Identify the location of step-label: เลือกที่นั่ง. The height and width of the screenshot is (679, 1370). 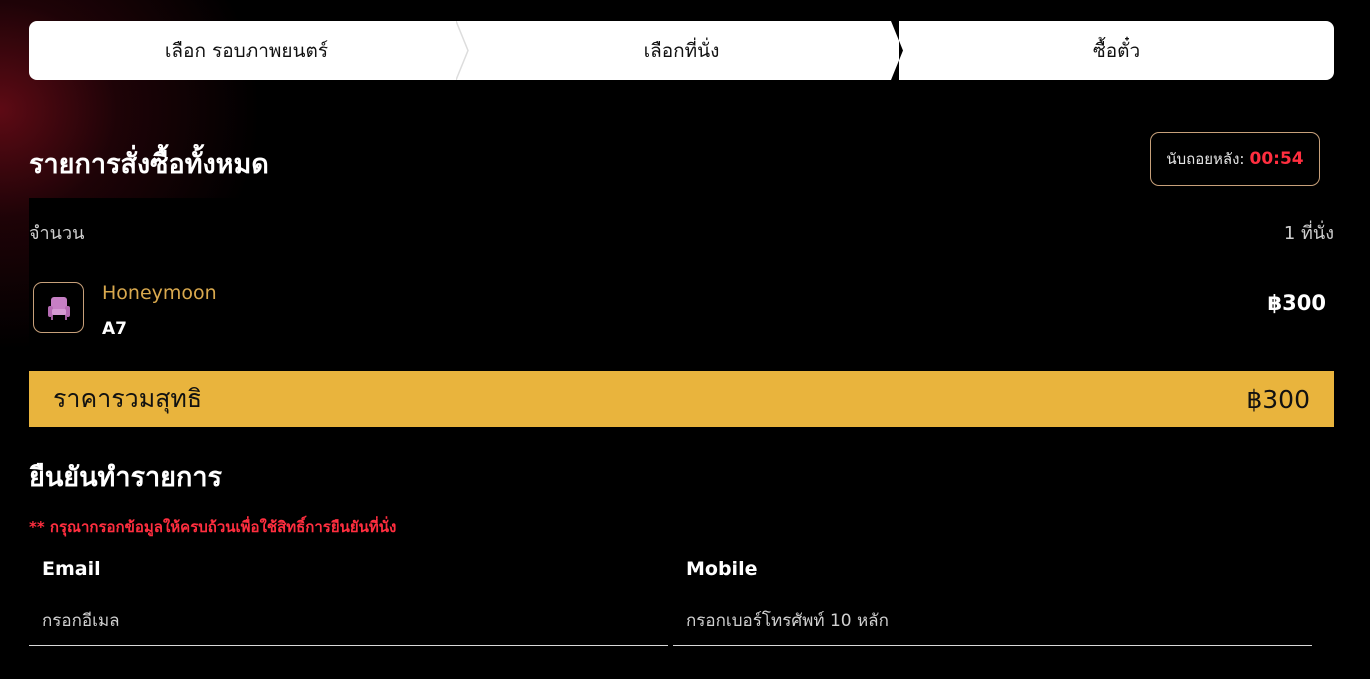
(681, 50).